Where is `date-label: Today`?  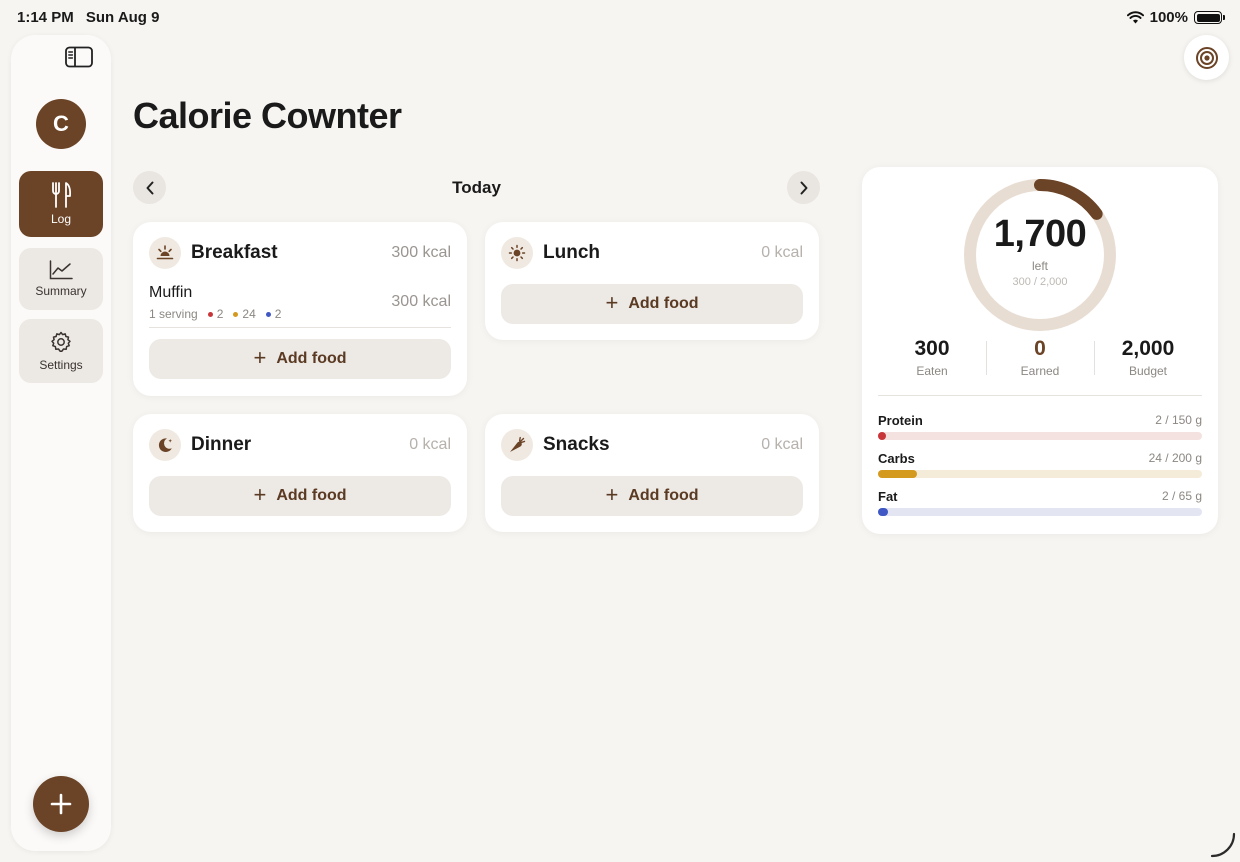
date-label: Today is located at coordinates (476, 187).